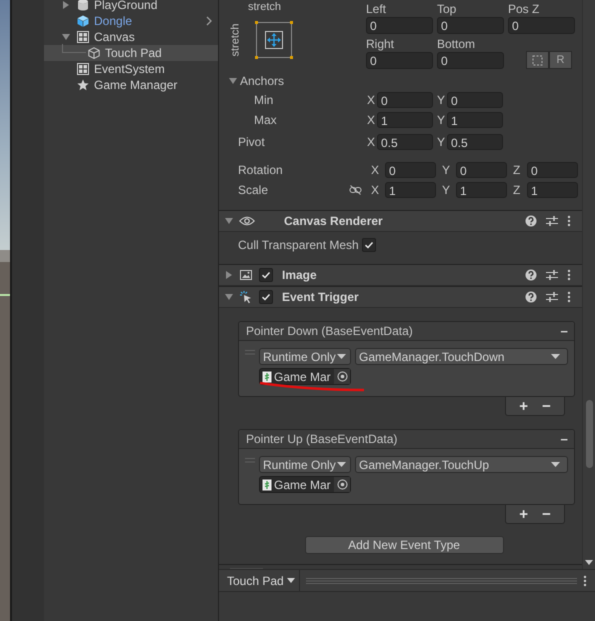  What do you see at coordinates (131, 85) in the screenshot?
I see `hierarchy-item: Game Manager` at bounding box center [131, 85].